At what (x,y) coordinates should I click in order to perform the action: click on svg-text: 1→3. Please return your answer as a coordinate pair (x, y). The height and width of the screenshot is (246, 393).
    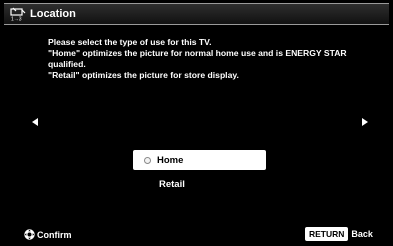
    Looking at the image, I should click on (16, 19).